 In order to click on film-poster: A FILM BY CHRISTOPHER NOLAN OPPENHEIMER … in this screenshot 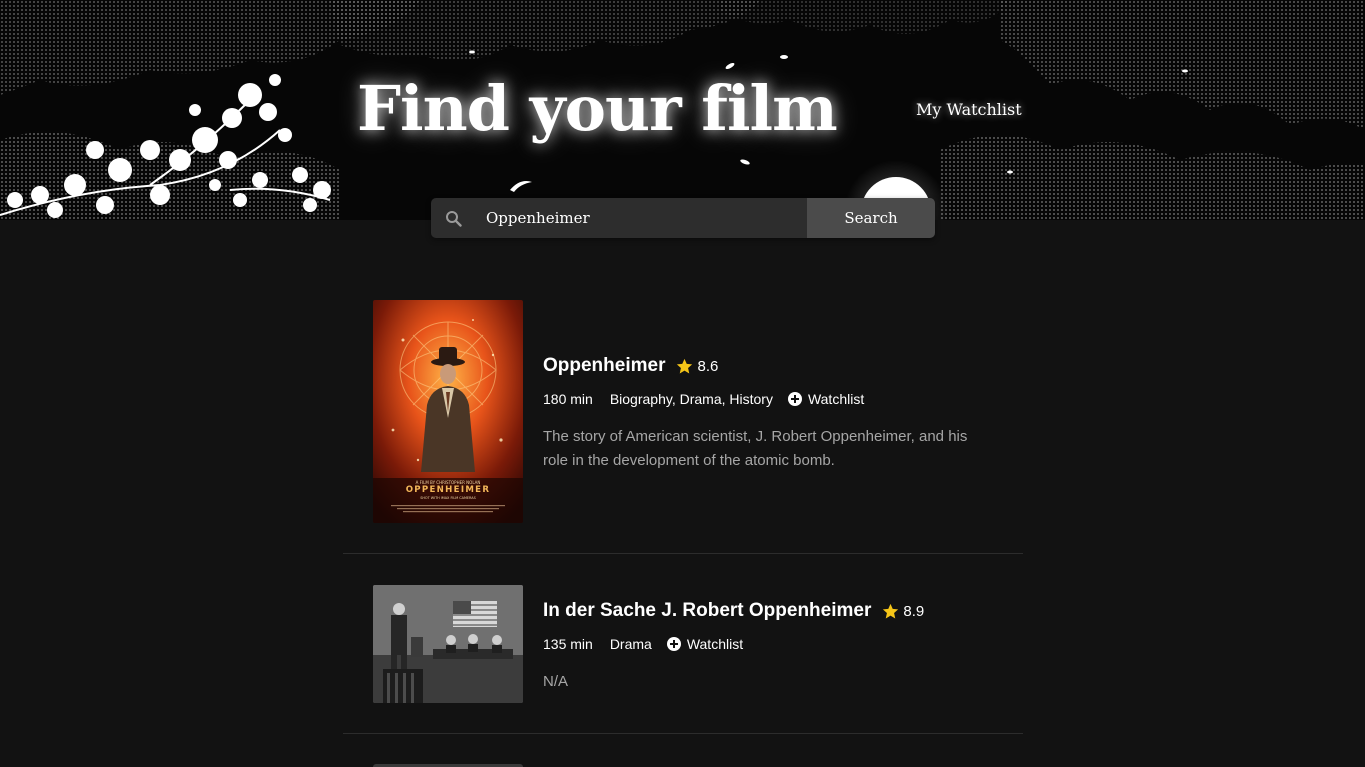, I will do `click(448, 411)`.